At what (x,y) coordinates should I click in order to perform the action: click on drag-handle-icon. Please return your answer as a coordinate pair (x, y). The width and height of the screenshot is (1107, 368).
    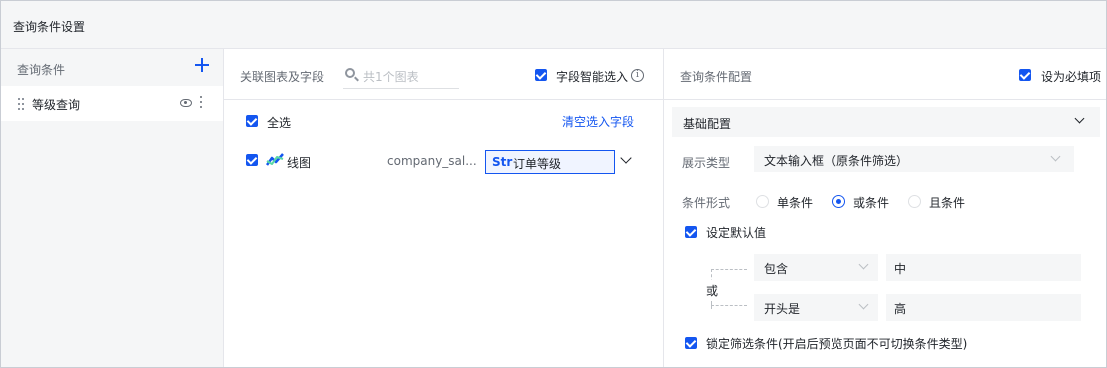
    Looking at the image, I should click on (21, 104).